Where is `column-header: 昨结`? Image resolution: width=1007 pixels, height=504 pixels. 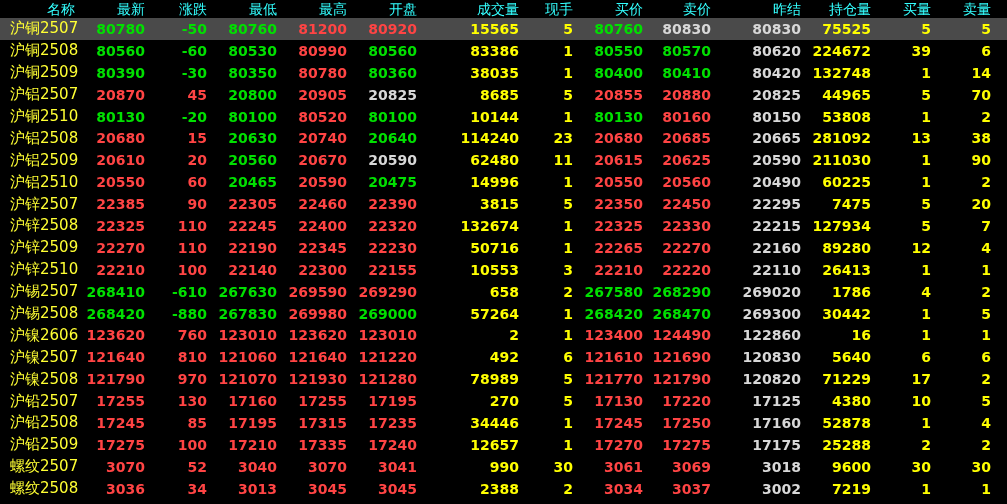
column-header: 昨结 is located at coordinates (787, 9).